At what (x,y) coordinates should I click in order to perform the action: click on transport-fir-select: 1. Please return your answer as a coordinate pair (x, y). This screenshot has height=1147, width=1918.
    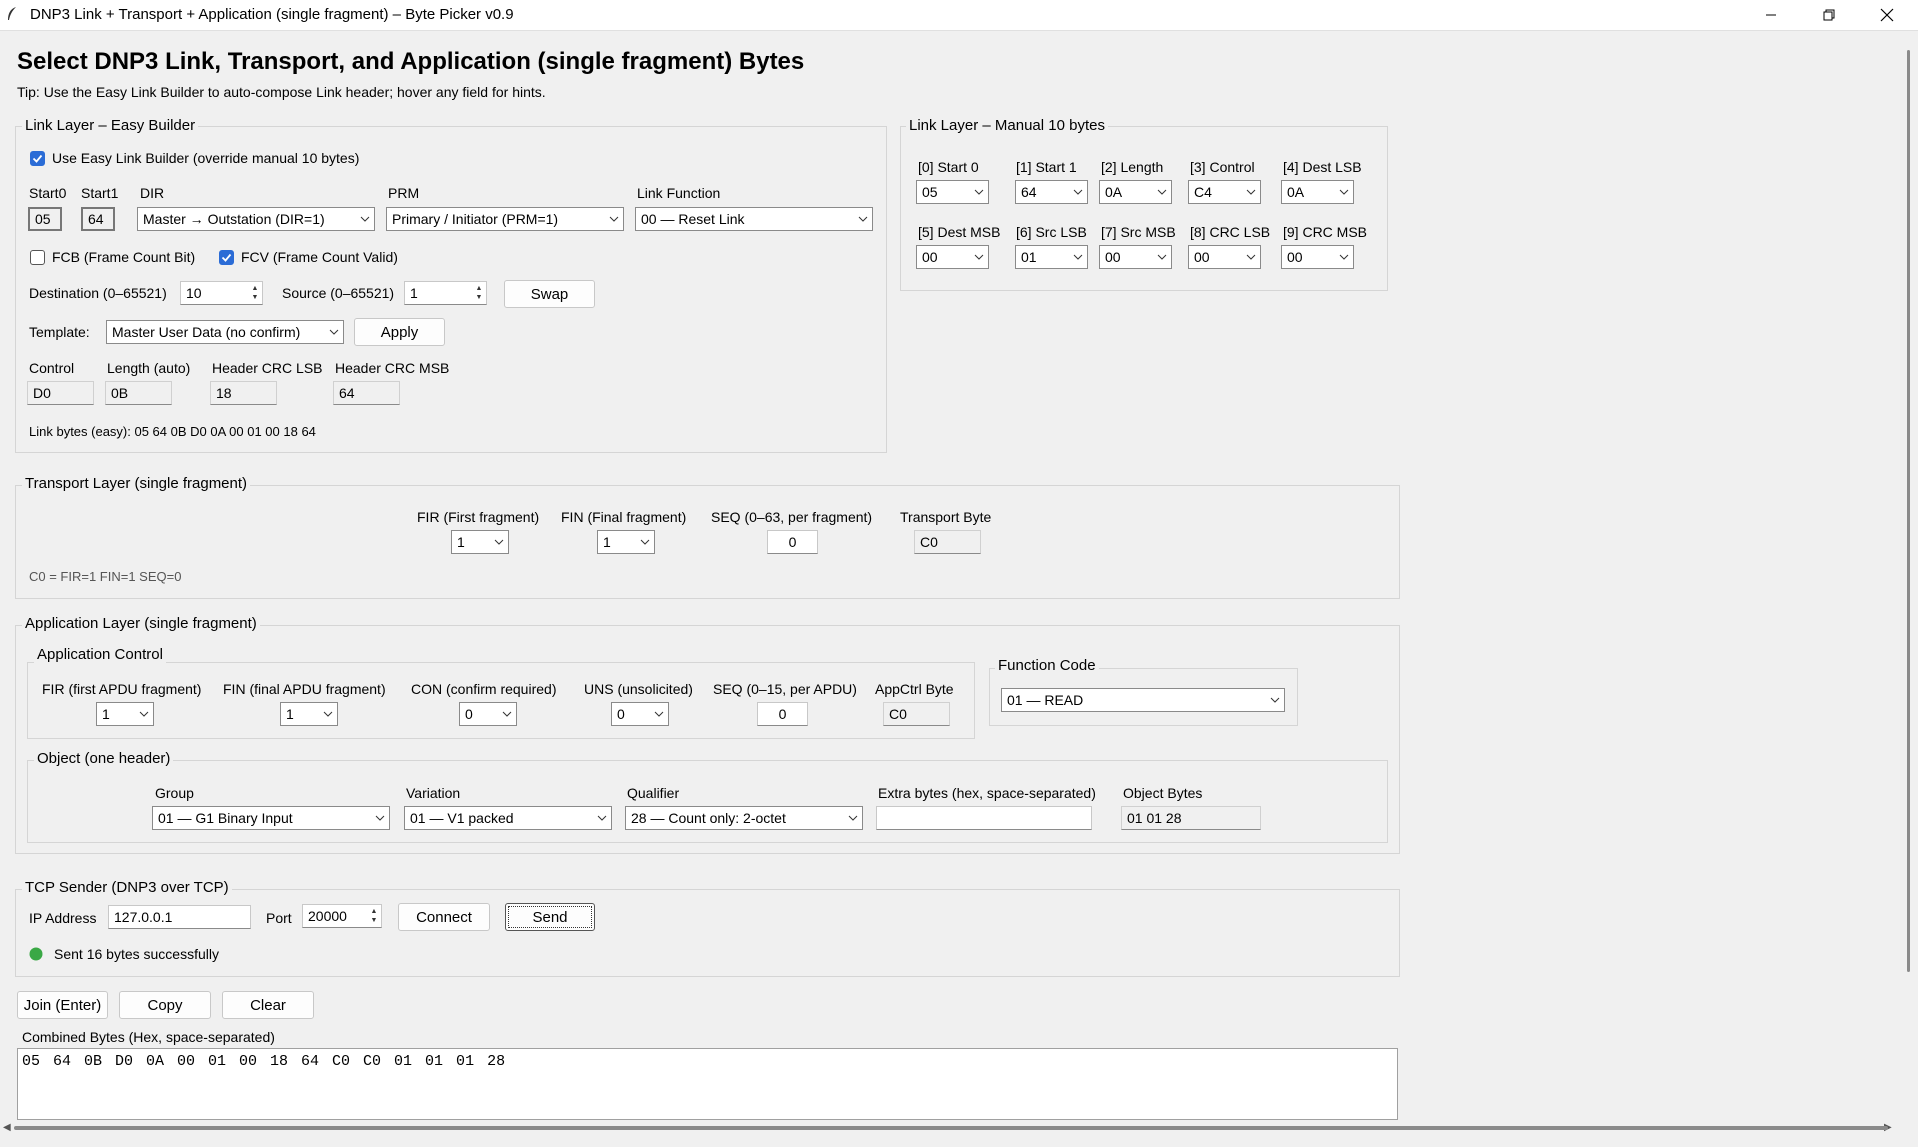
    Looking at the image, I should click on (480, 542).